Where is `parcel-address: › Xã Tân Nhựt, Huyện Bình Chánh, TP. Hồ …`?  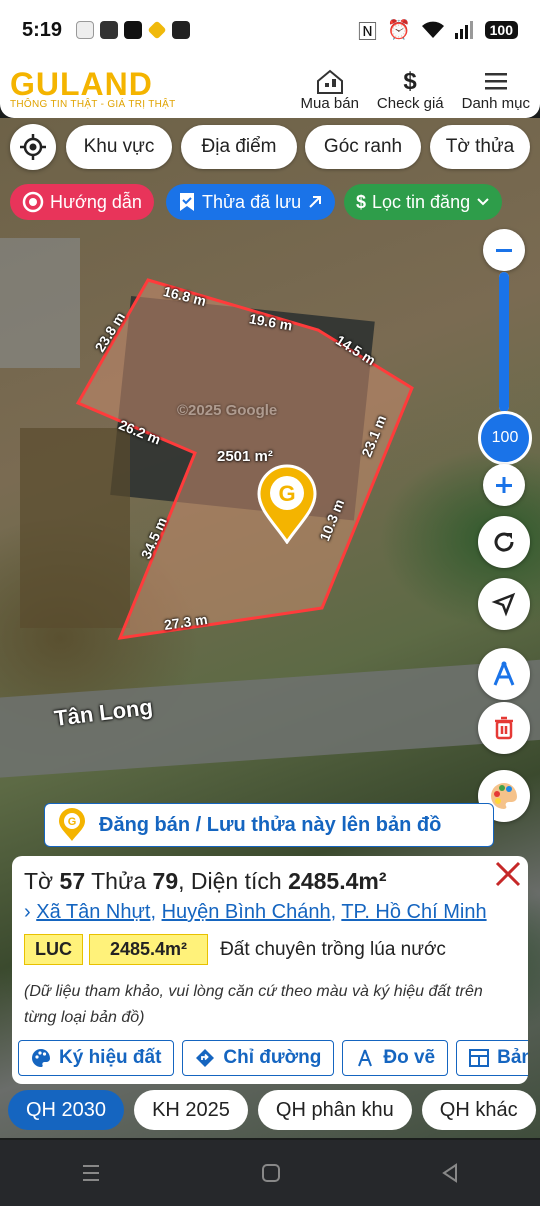 parcel-address: › Xã Tân Nhựt, Huyện Bình Chánh, TP. Hồ … is located at coordinates (255, 912).